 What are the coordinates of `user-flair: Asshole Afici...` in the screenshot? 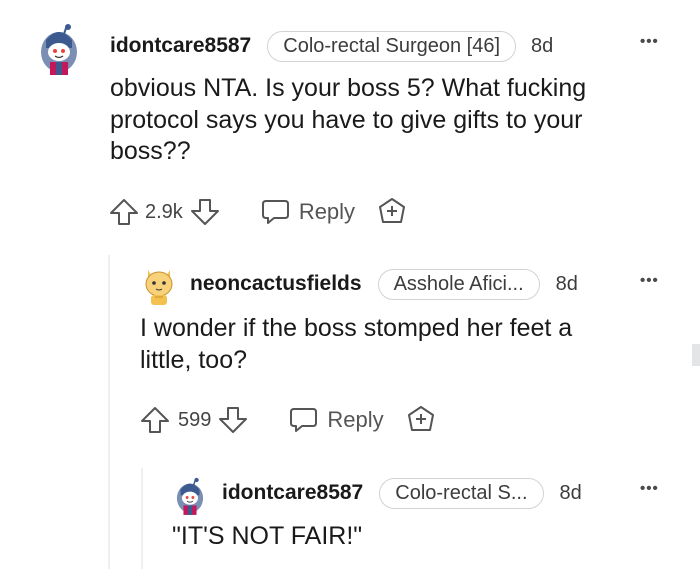 It's located at (458, 284).